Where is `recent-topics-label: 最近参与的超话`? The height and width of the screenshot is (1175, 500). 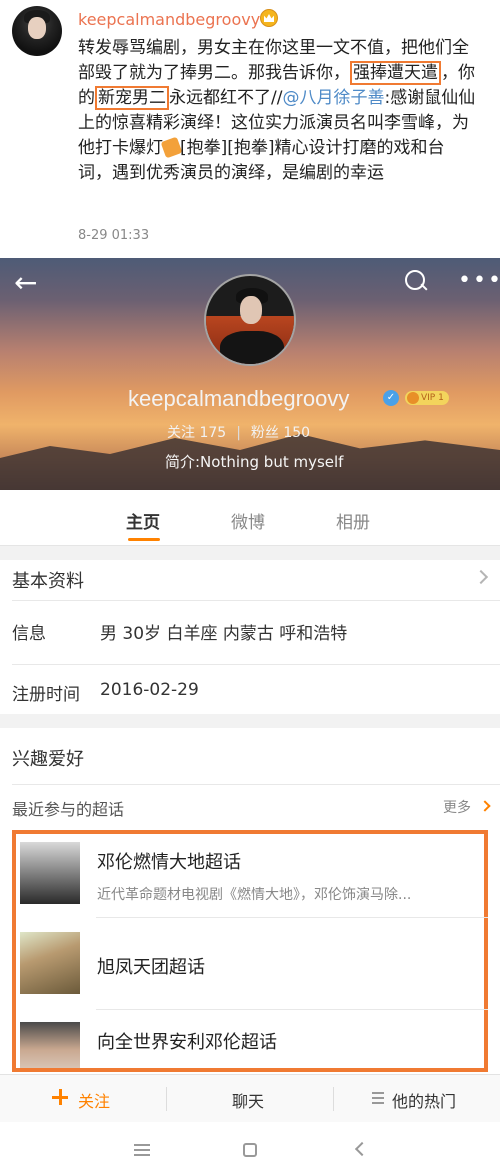
recent-topics-label: 最近参与的超话 is located at coordinates (68, 809).